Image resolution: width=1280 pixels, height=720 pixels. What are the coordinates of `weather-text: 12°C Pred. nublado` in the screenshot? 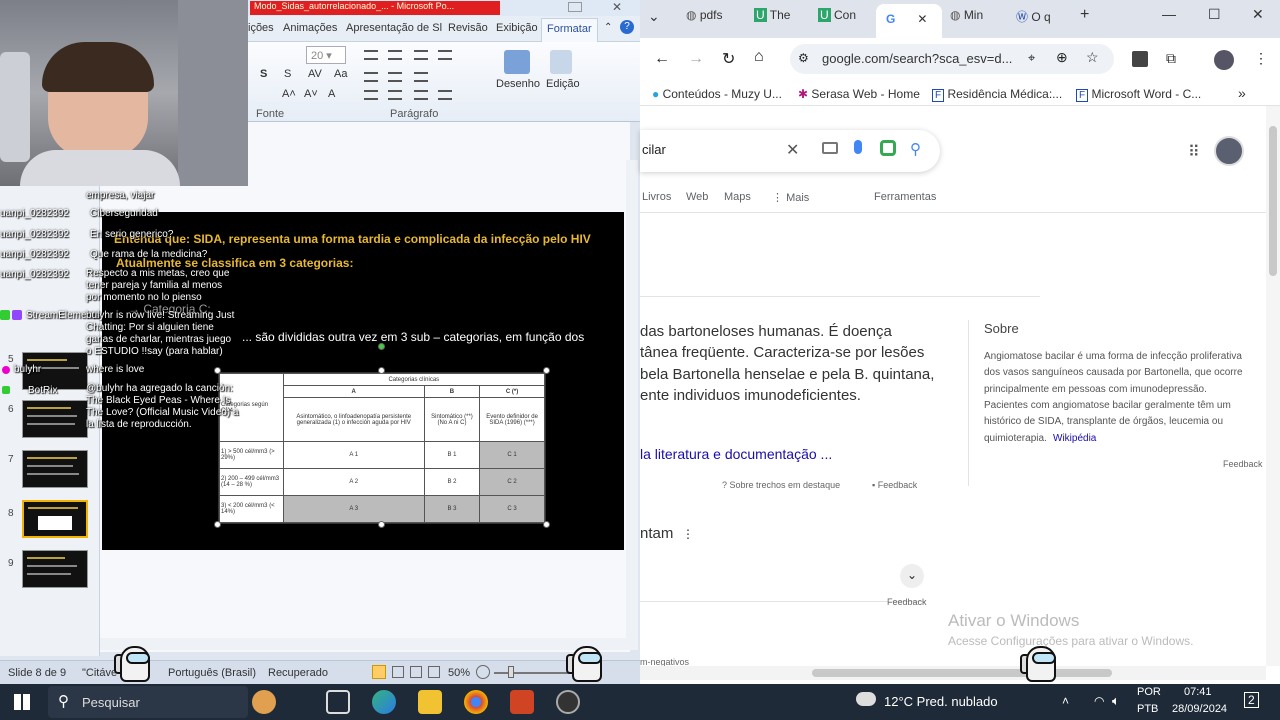 It's located at (941, 701).